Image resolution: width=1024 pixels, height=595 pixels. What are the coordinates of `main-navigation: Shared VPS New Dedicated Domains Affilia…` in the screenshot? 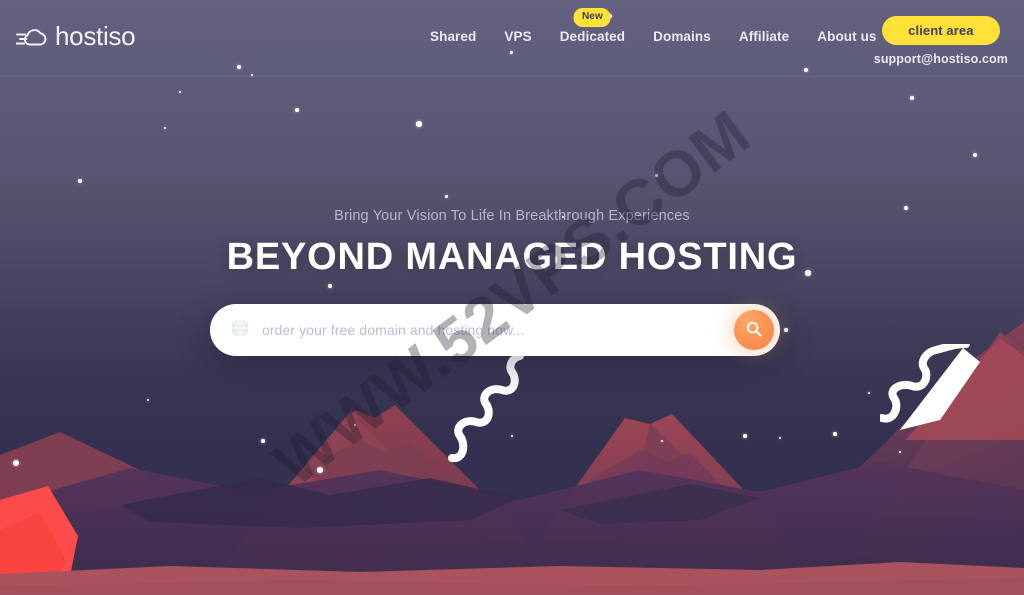 It's located at (653, 26).